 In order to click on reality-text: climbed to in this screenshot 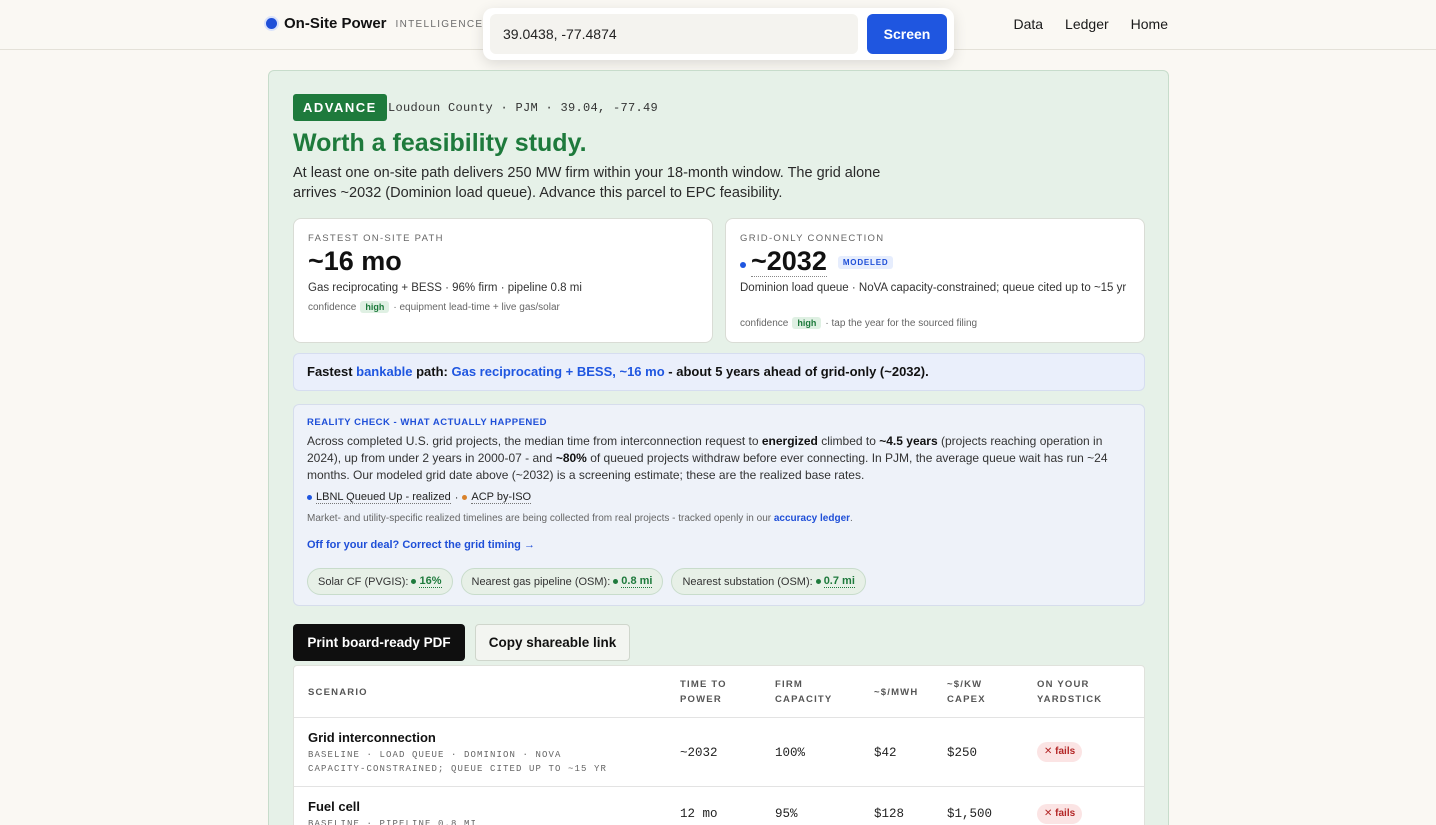, I will do `click(848, 441)`.